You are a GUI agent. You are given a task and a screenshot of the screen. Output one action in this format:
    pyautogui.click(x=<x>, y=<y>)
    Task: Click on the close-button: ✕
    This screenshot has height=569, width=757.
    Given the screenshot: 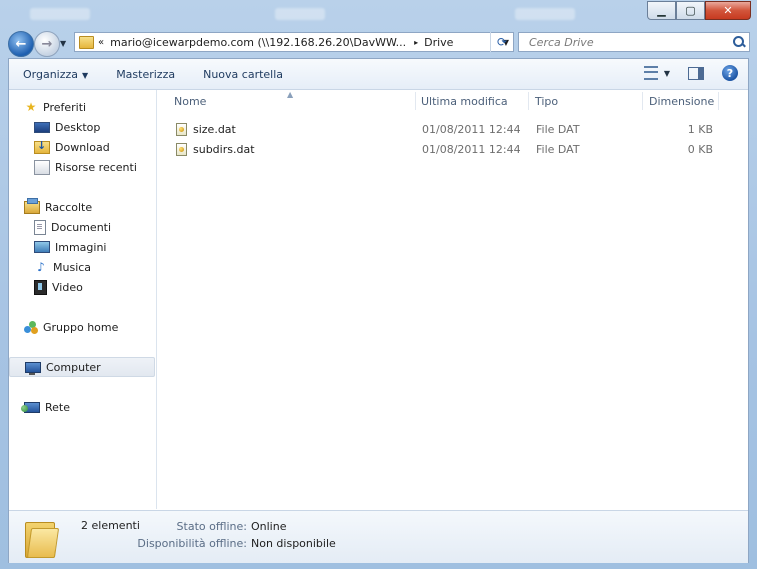 What is the action you would take?
    pyautogui.click(x=728, y=10)
    